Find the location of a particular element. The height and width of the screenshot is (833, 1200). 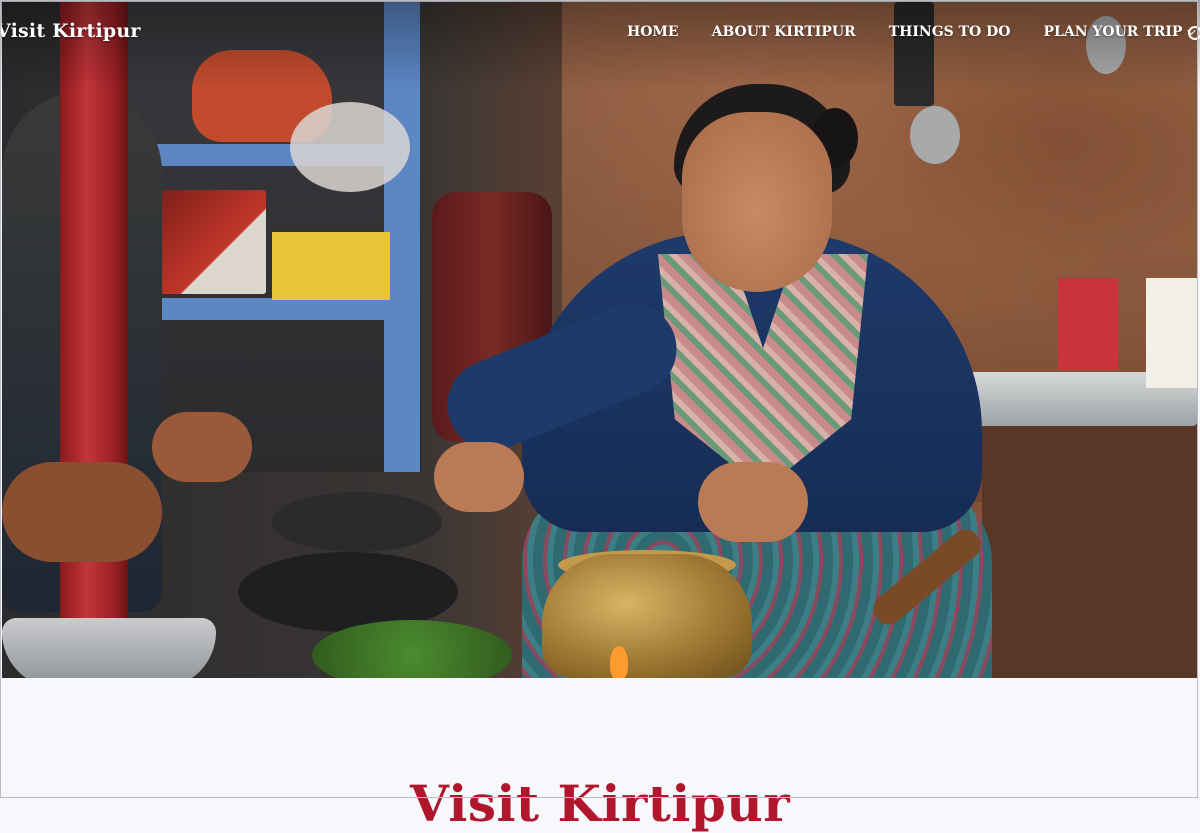

nav-item-things-to-do: THINGS TO DO is located at coordinates (950, 32).